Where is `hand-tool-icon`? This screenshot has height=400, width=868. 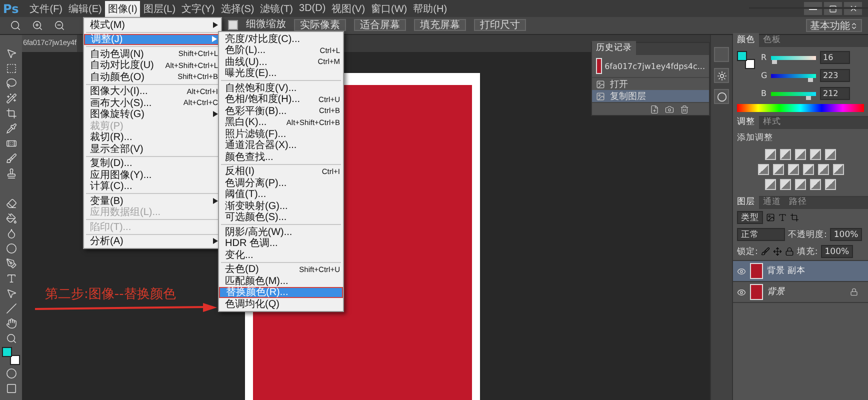 hand-tool-icon is located at coordinates (11, 323).